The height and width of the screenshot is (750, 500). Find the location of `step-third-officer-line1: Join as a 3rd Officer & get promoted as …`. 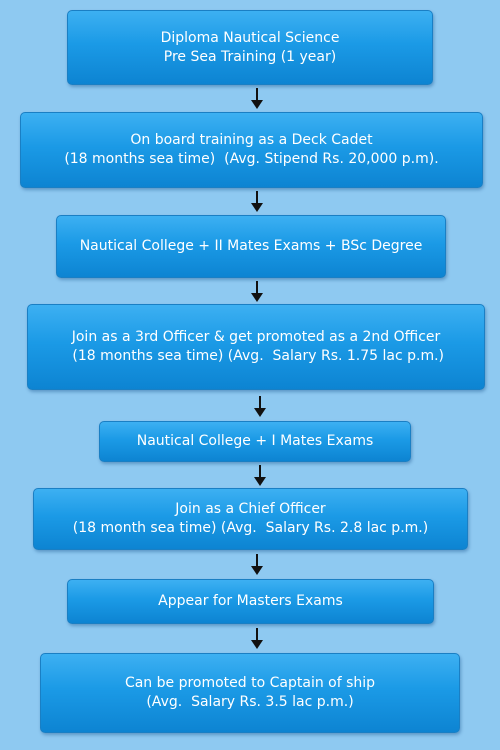

step-third-officer-line1: Join as a 3rd Officer & get promoted as … is located at coordinates (256, 337).